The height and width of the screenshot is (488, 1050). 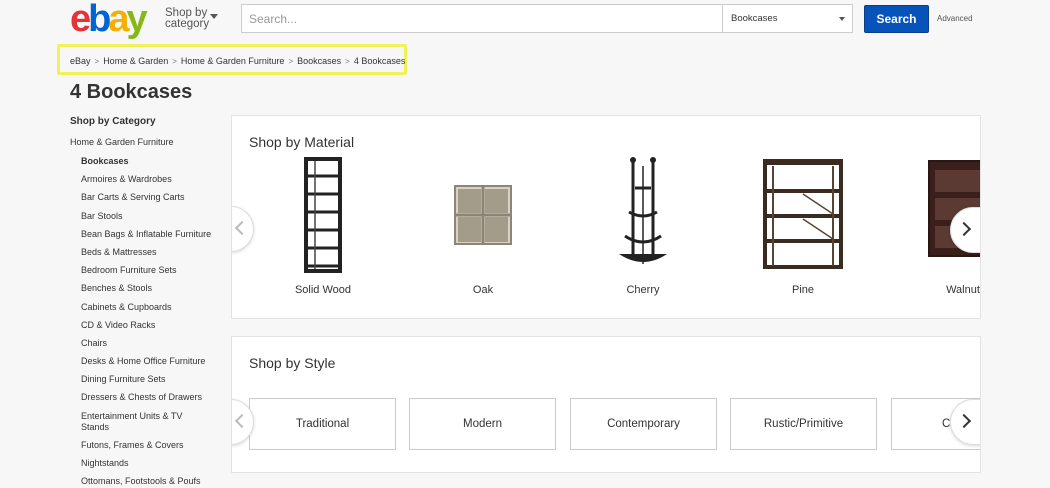 What do you see at coordinates (155, 256) in the screenshot?
I see `sidebar-item: Beds & Mattresses` at bounding box center [155, 256].